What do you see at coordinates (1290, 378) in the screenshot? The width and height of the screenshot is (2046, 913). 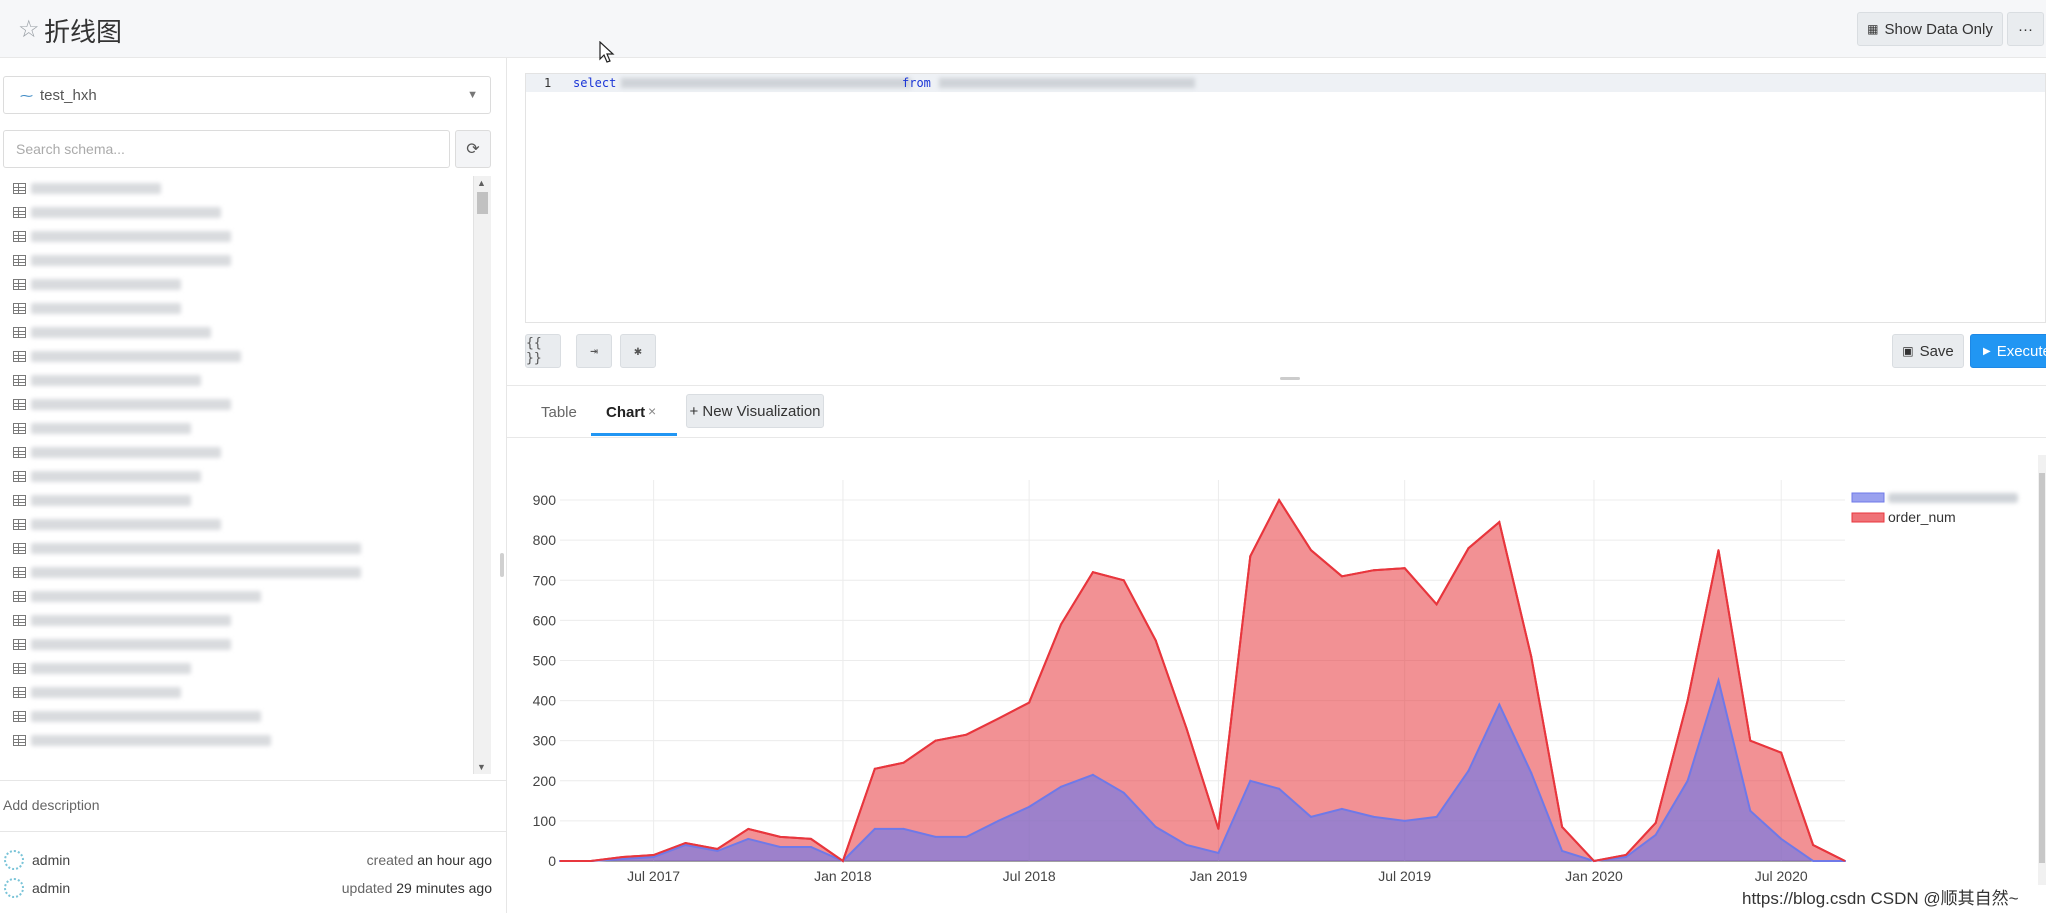 I see `editor-resize-handle` at bounding box center [1290, 378].